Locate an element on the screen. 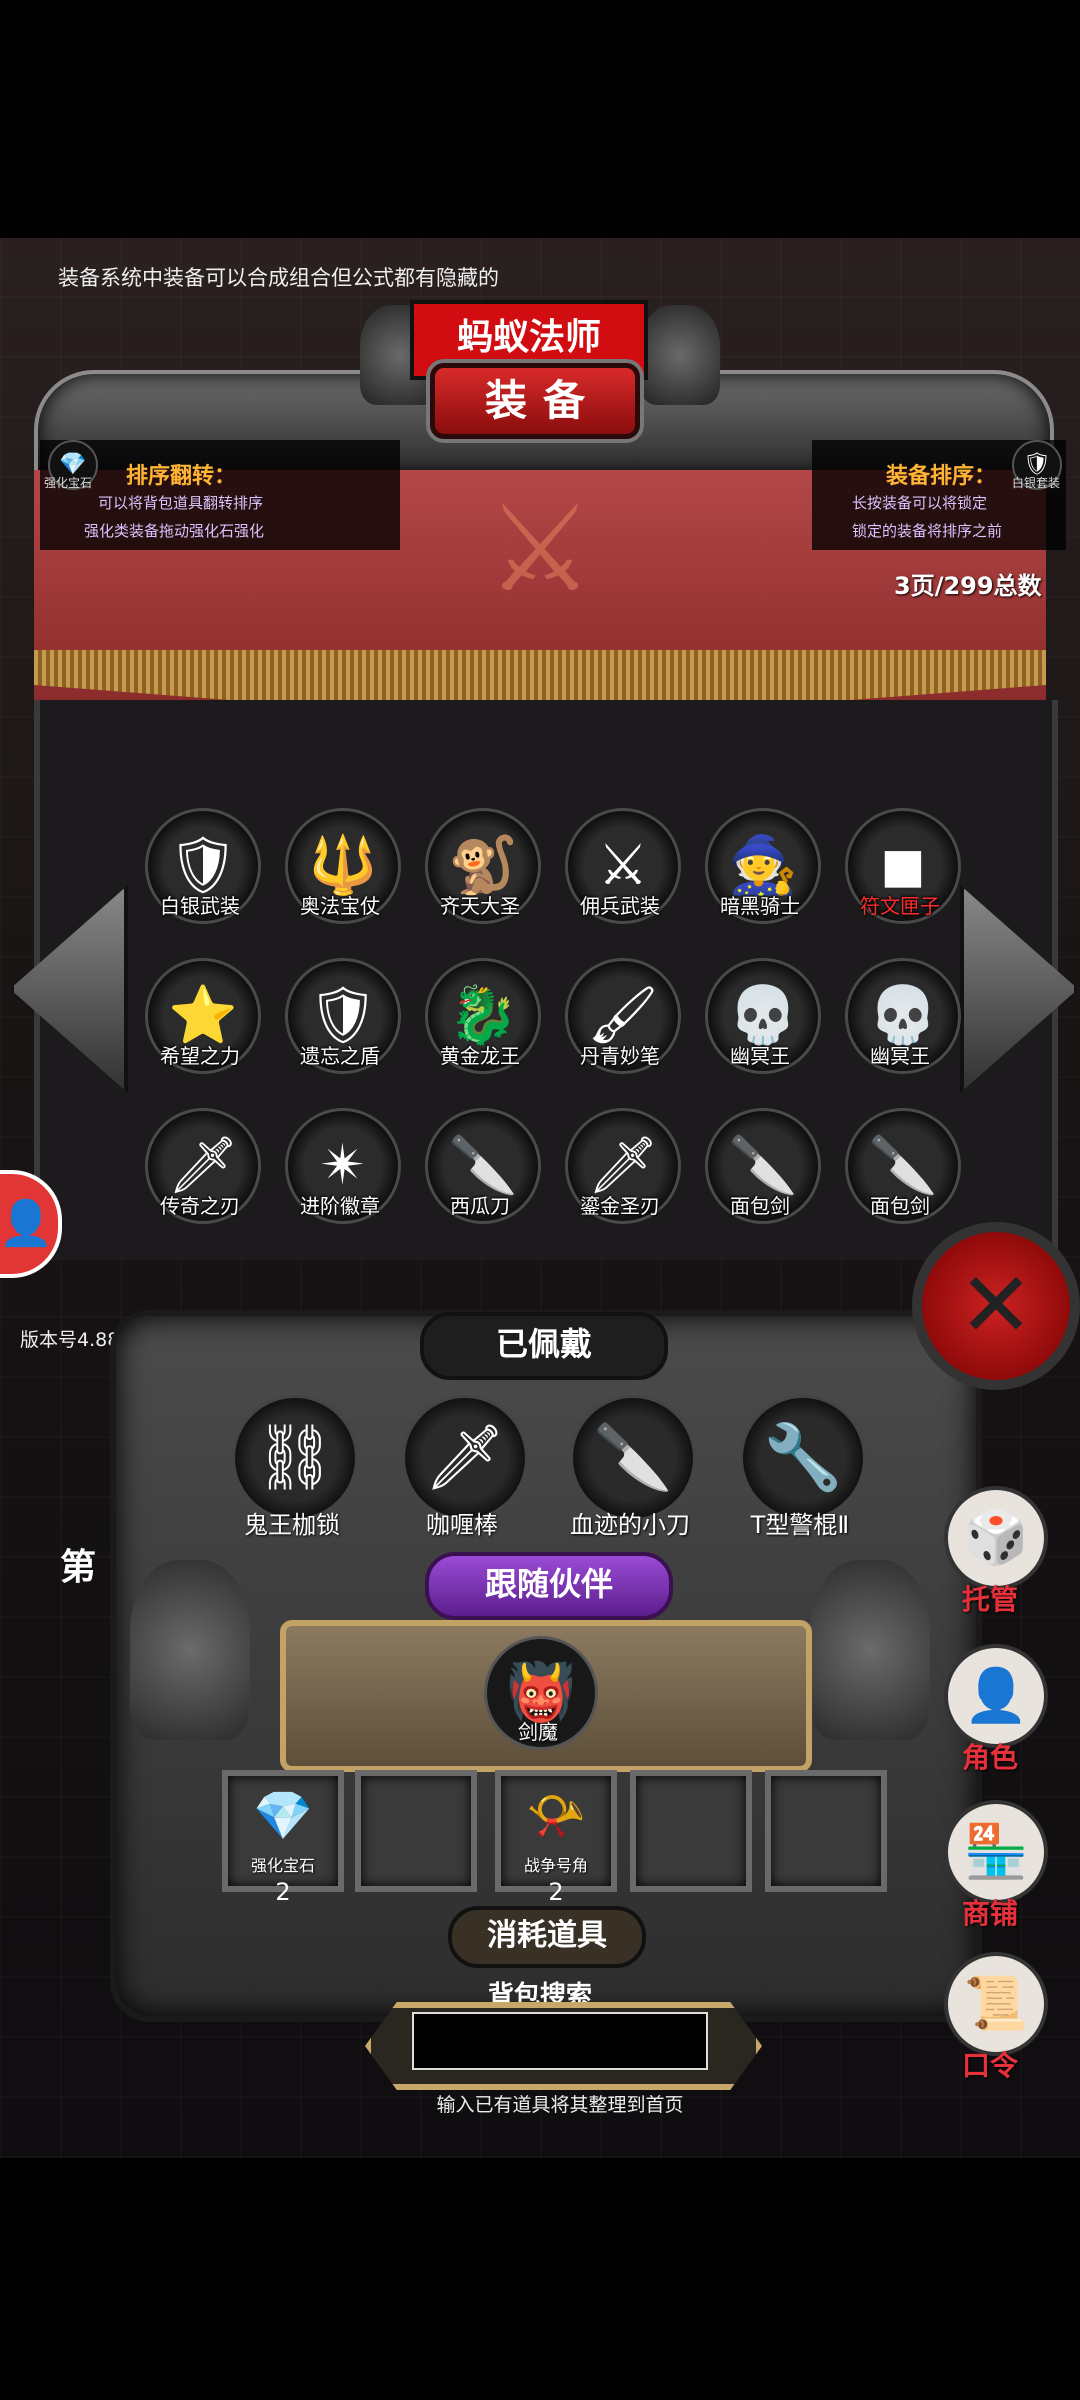 The width and height of the screenshot is (1080, 2400). worn-item-icon: ⛓ is located at coordinates (295, 1458).